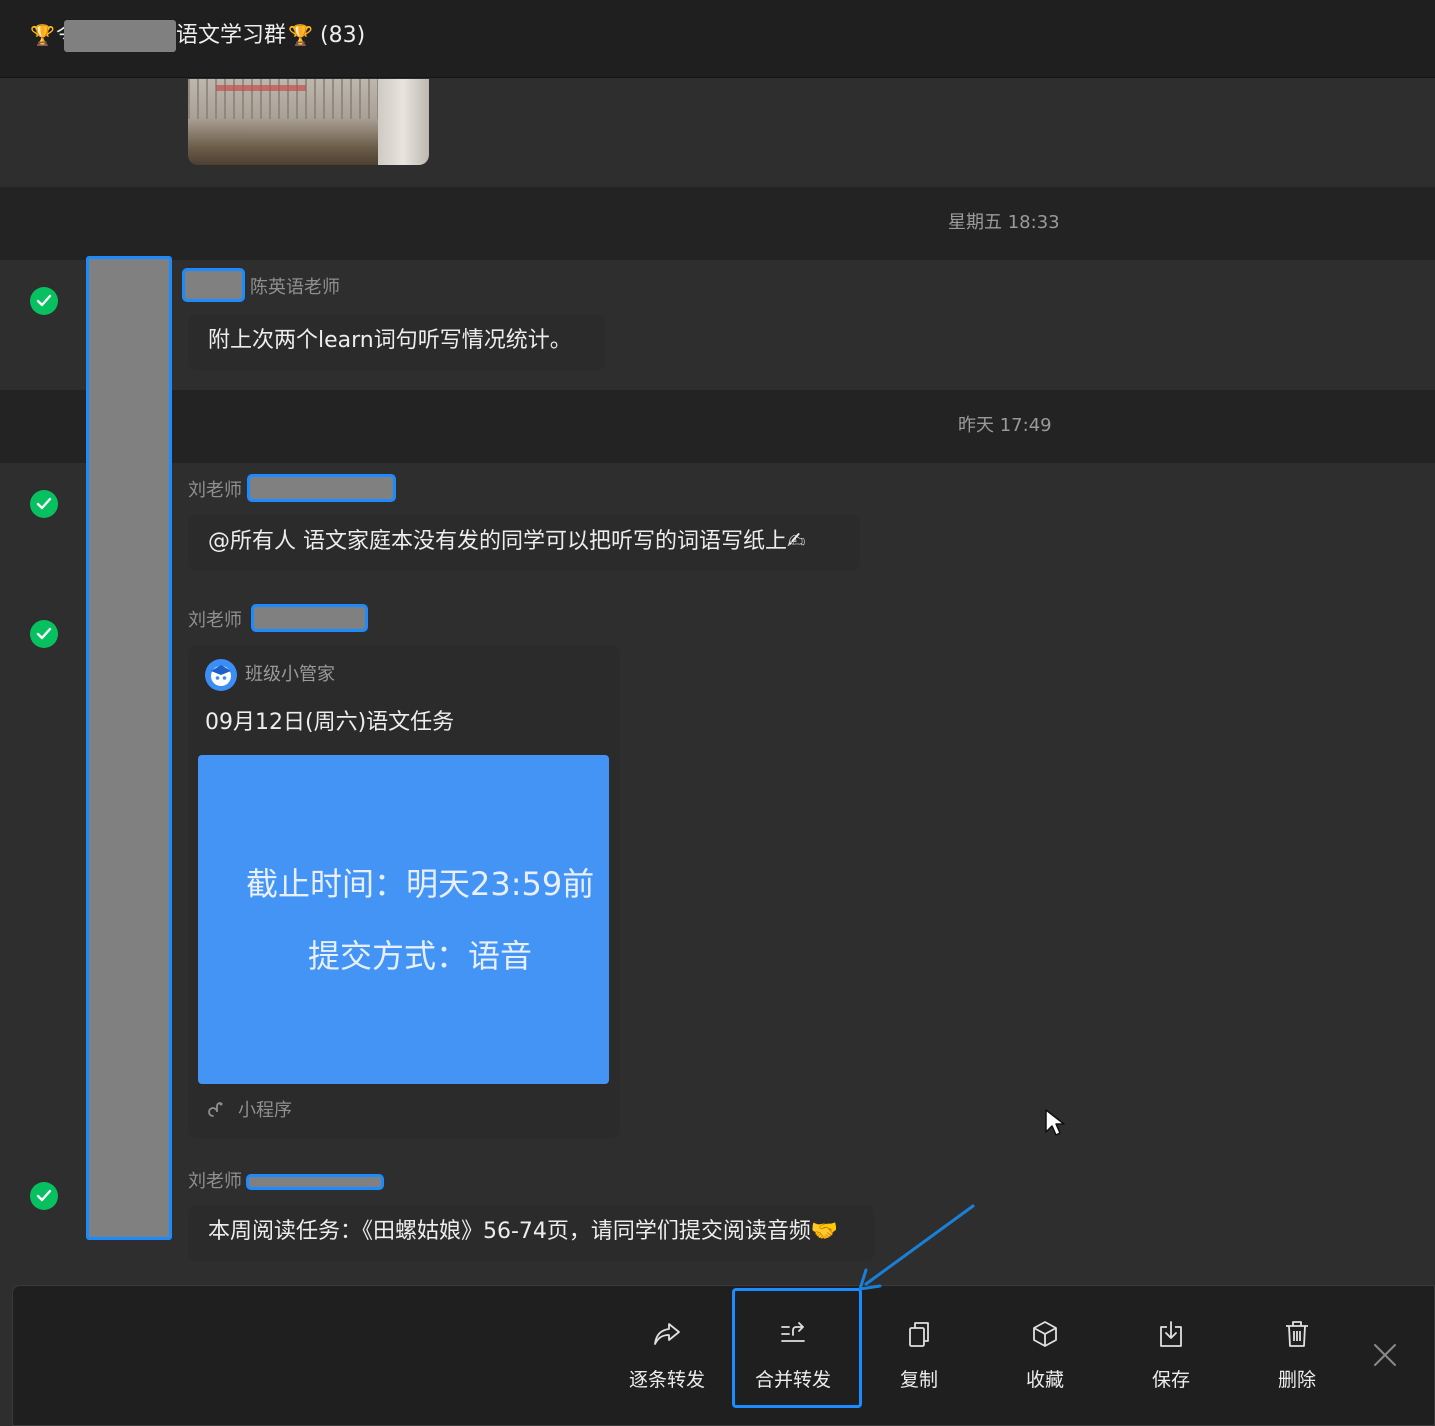  What do you see at coordinates (217, 1114) in the screenshot?
I see `mini-program-link-icon` at bounding box center [217, 1114].